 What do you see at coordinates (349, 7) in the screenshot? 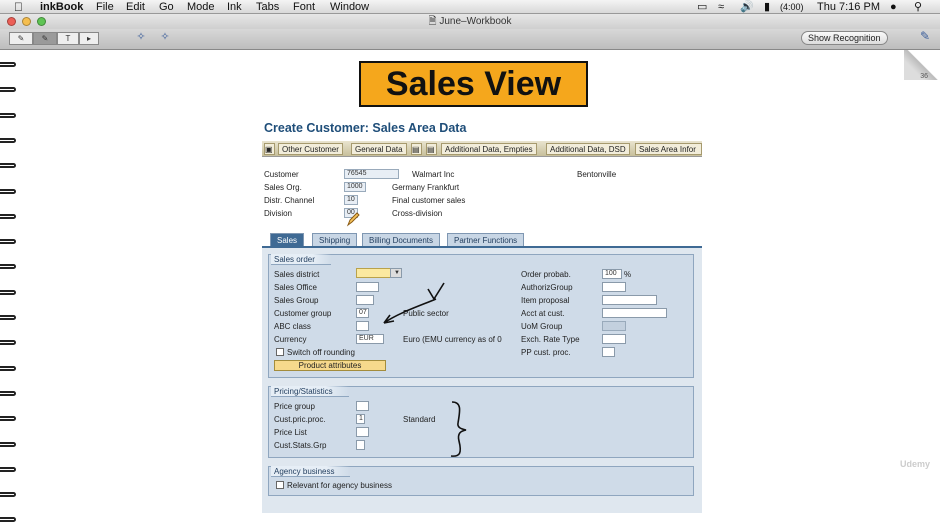
I see `menu-window: Window` at bounding box center [349, 7].